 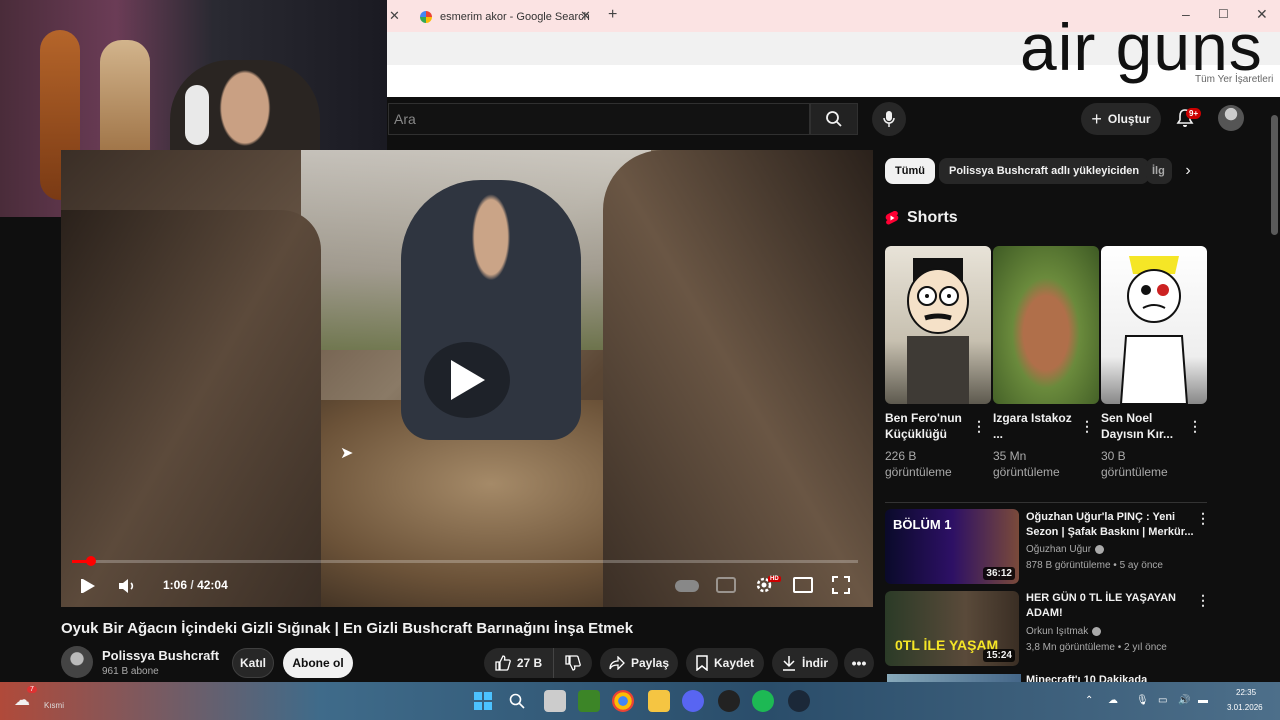 I want to click on like-button: 27 B, so click(x=519, y=663).